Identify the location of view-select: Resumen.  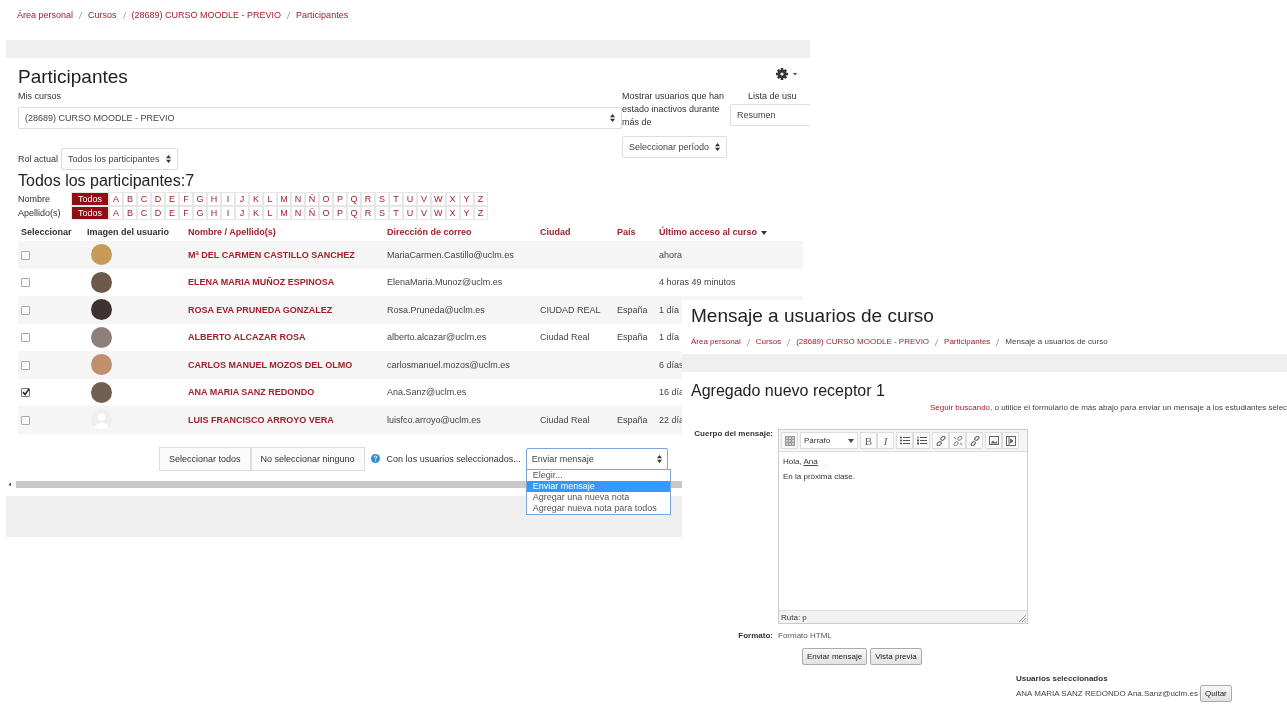
(770, 115).